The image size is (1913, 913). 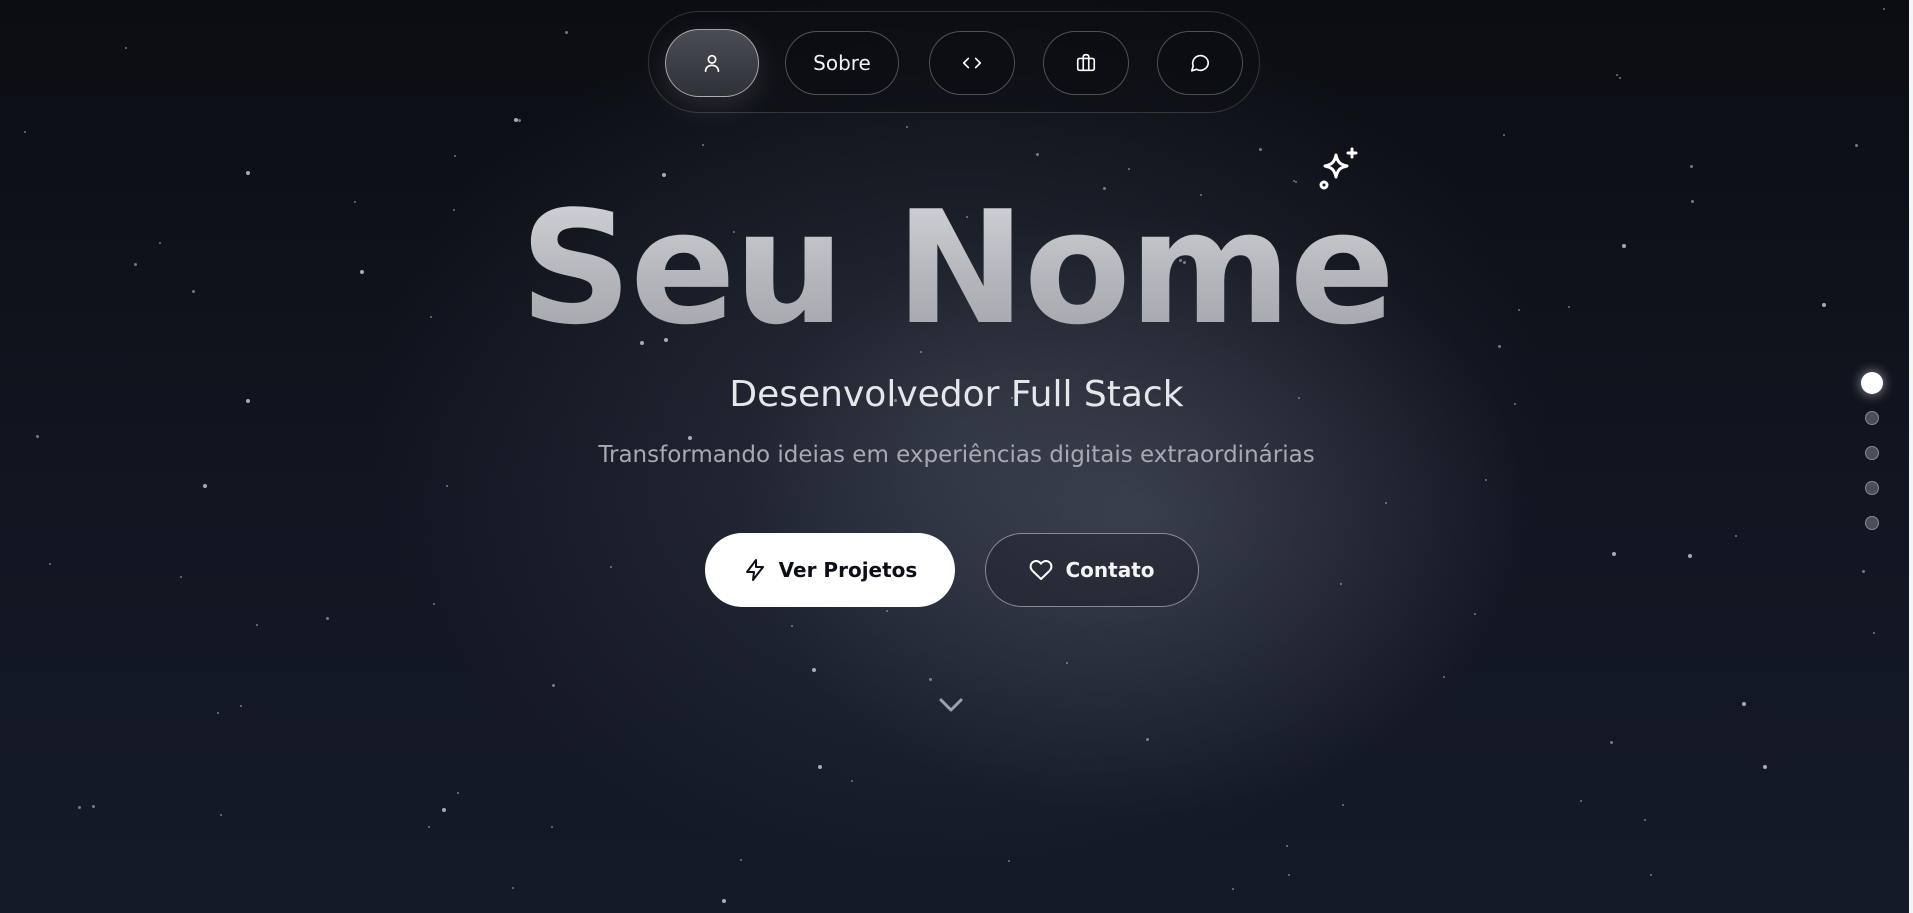 I want to click on window-edge, so click(x=1911, y=456).